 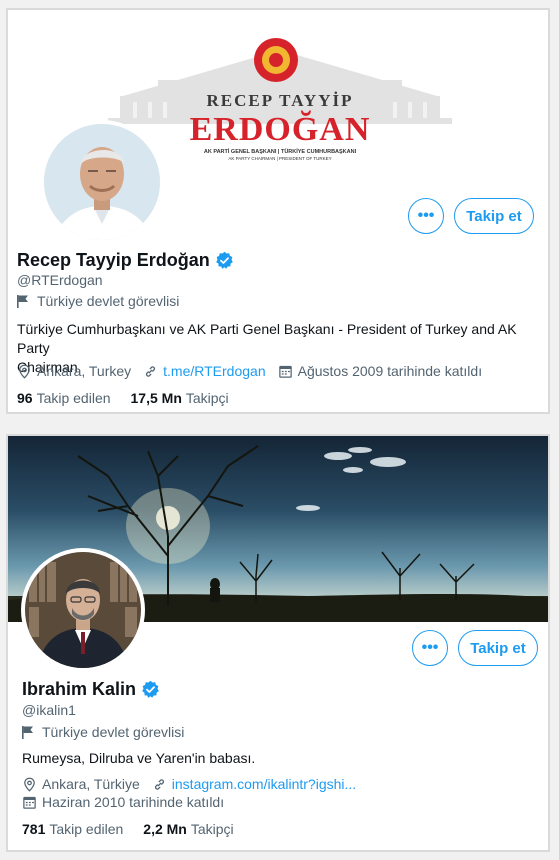 What do you see at coordinates (133, 802) in the screenshot?
I see `joined-date: Haziran 2010 tarihinde katıldı` at bounding box center [133, 802].